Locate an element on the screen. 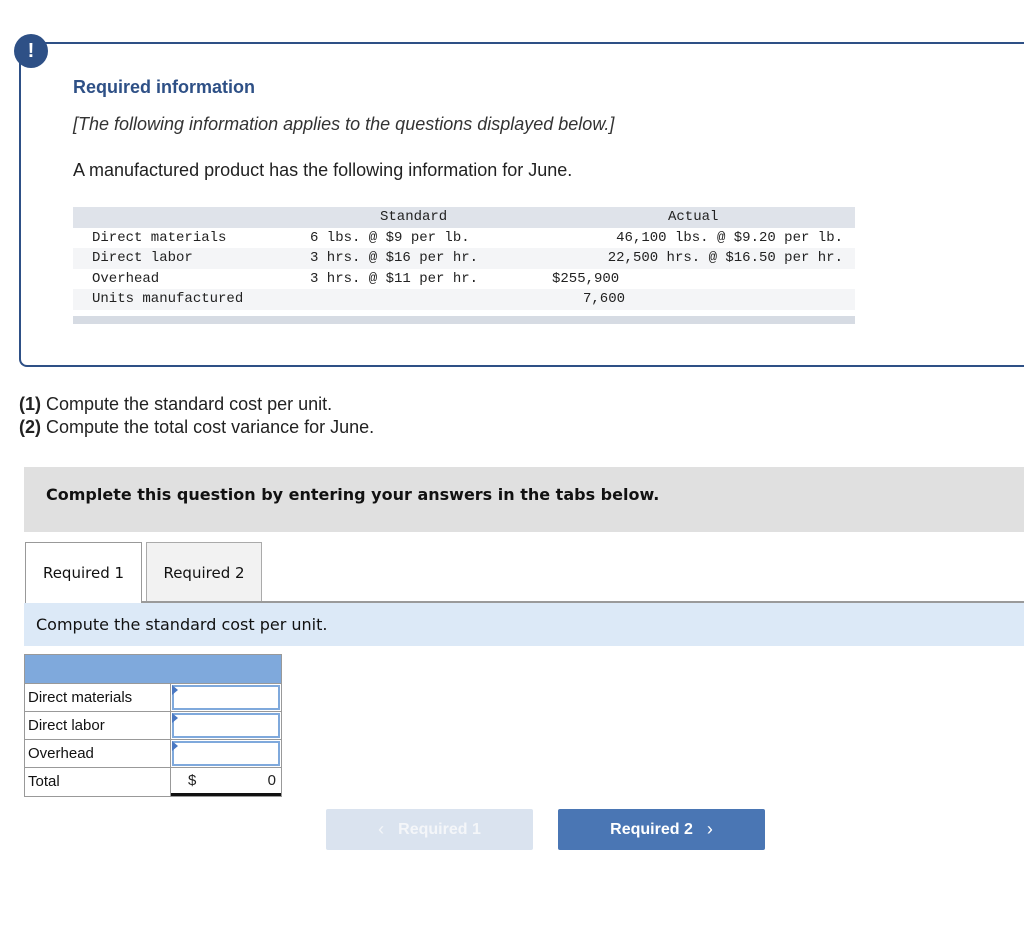 The width and height of the screenshot is (1024, 950). row-label: Units manufactured is located at coordinates (168, 299).